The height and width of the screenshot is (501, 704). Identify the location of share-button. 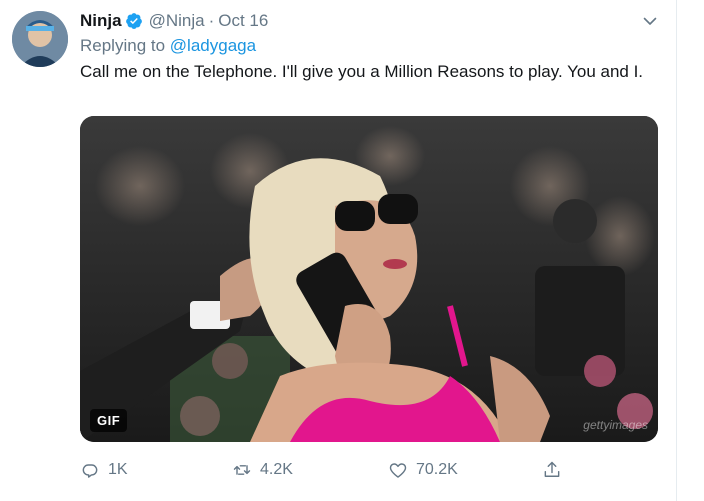
(556, 470).